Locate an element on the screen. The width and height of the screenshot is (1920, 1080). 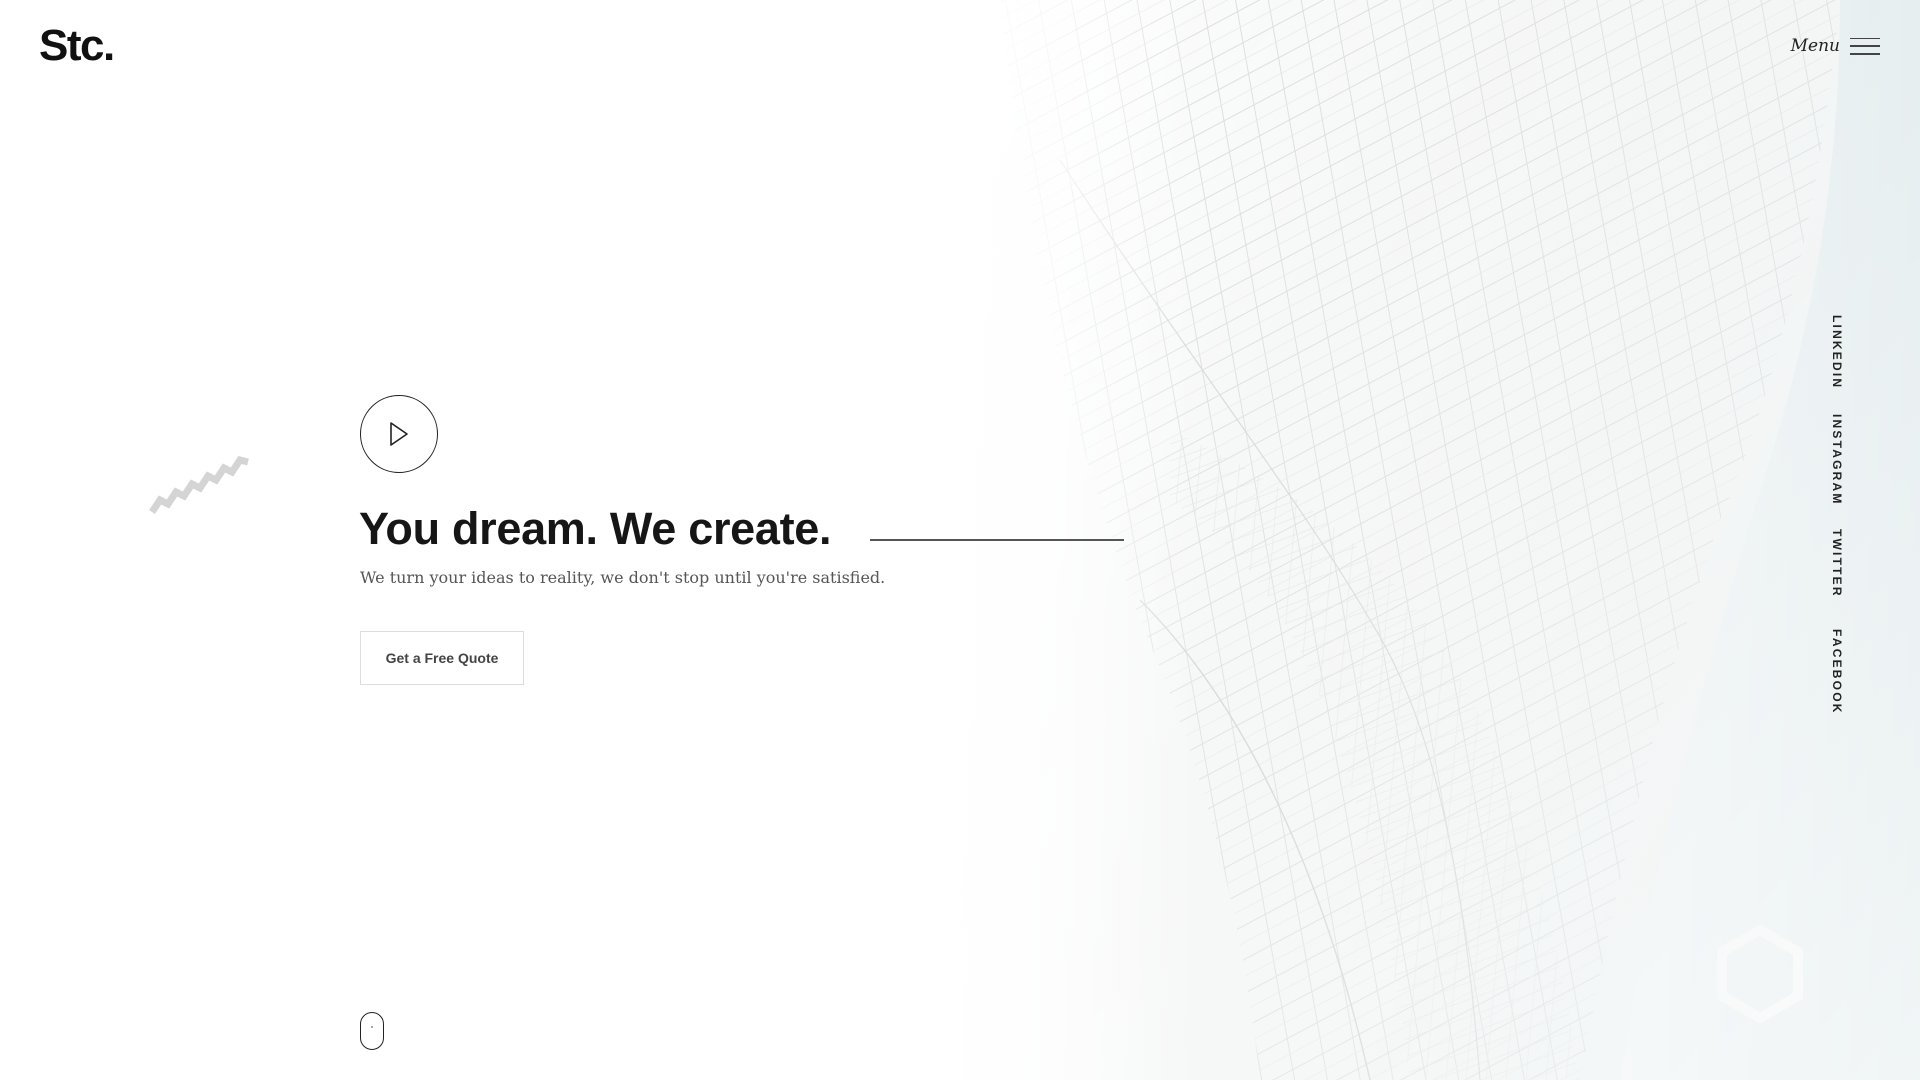
mouse-scroll-icon is located at coordinates (372, 1031).